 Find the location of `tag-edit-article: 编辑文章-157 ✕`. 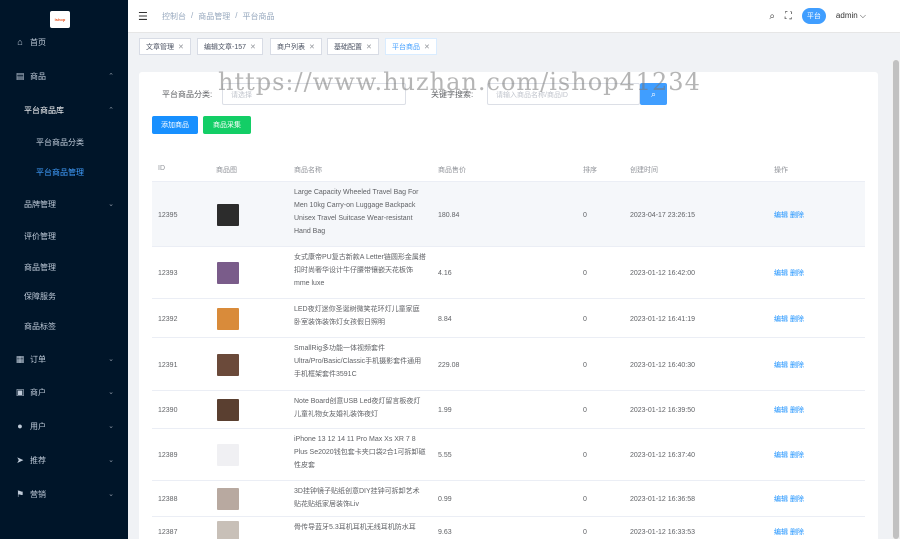

tag-edit-article: 编辑文章-157 ✕ is located at coordinates (230, 46).